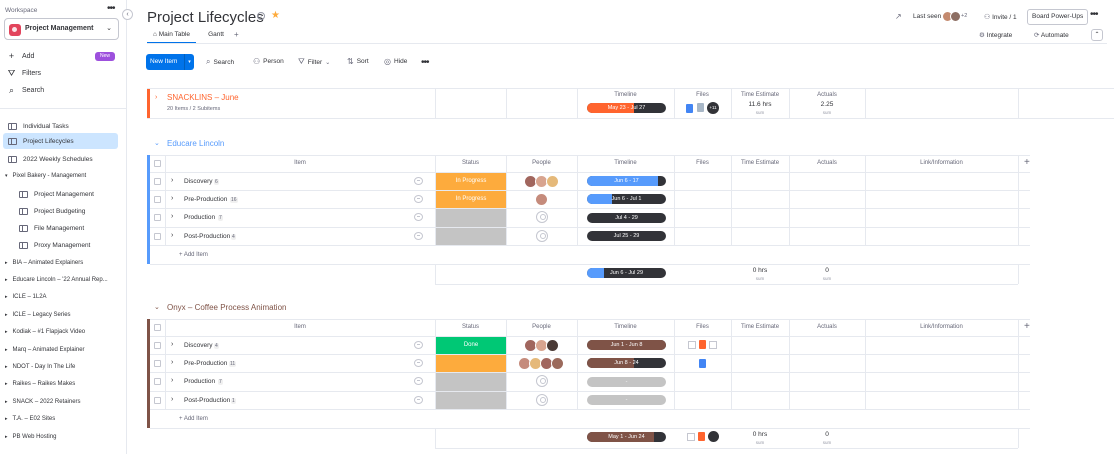 This screenshot has height=454, width=1118. Describe the element at coordinates (127, 14) in the screenshot. I see `collapse-sidebar-button: ‹` at that location.